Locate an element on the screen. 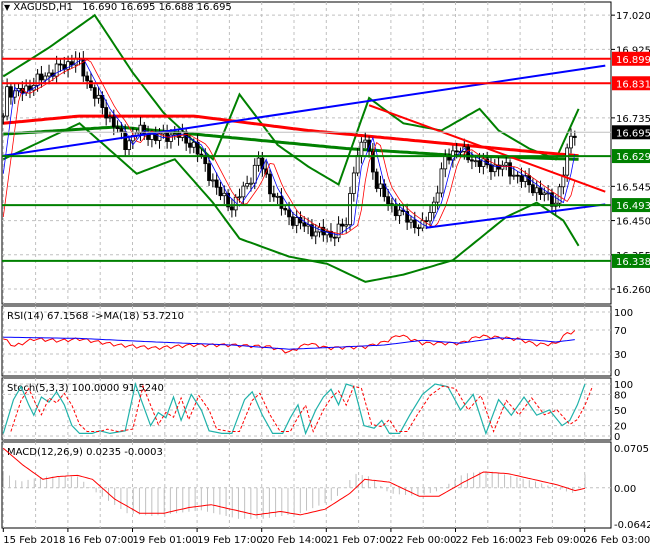 This screenshot has width=650, height=550. rsi-tick: 70 is located at coordinates (620, 331).